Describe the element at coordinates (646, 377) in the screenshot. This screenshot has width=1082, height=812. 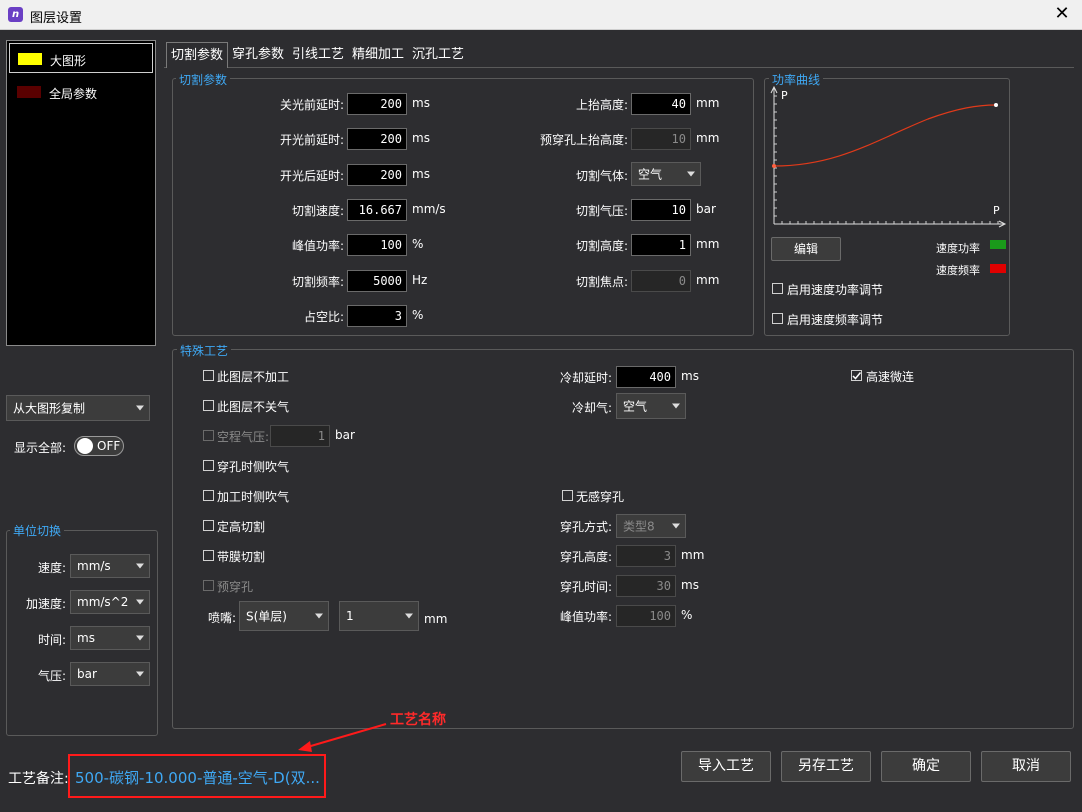
I see `cool-delay-field: 400` at that location.